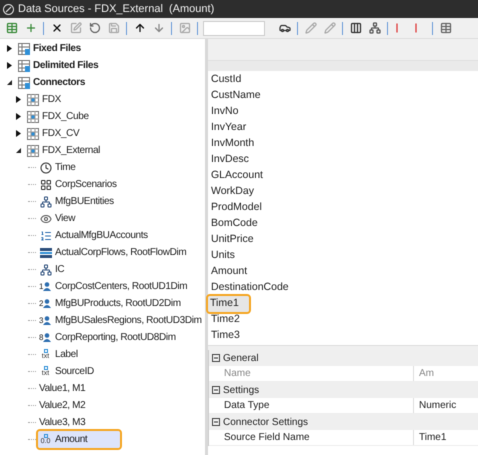 The image size is (478, 455). Describe the element at coordinates (64, 422) in the screenshot. I see `tree-item: Value3, M3` at that location.